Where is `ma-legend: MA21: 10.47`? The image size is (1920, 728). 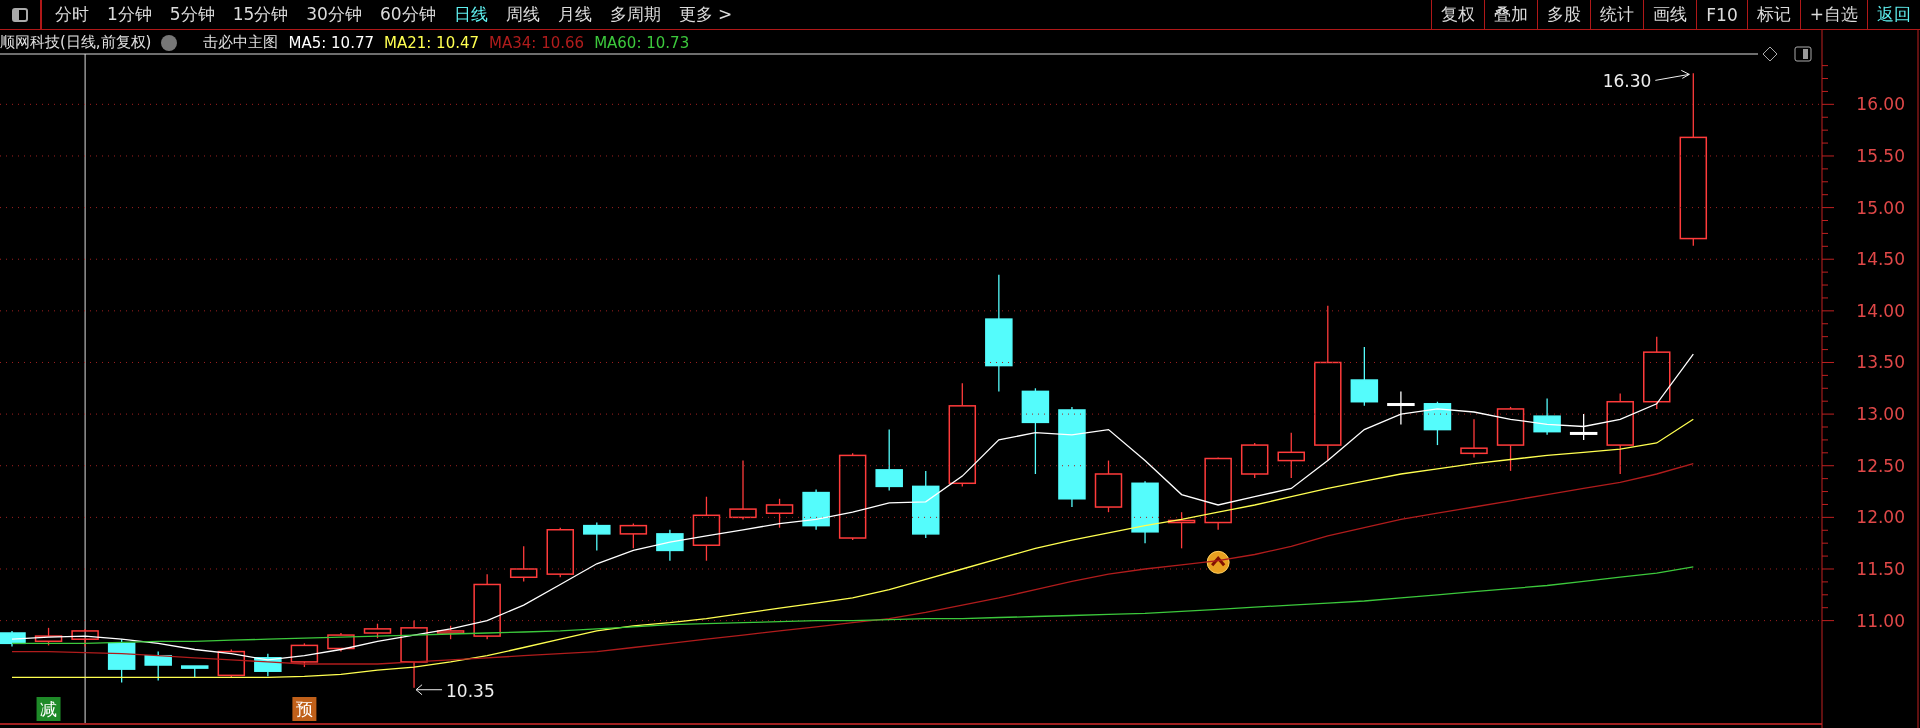 ma-legend: MA21: 10.47 is located at coordinates (432, 42).